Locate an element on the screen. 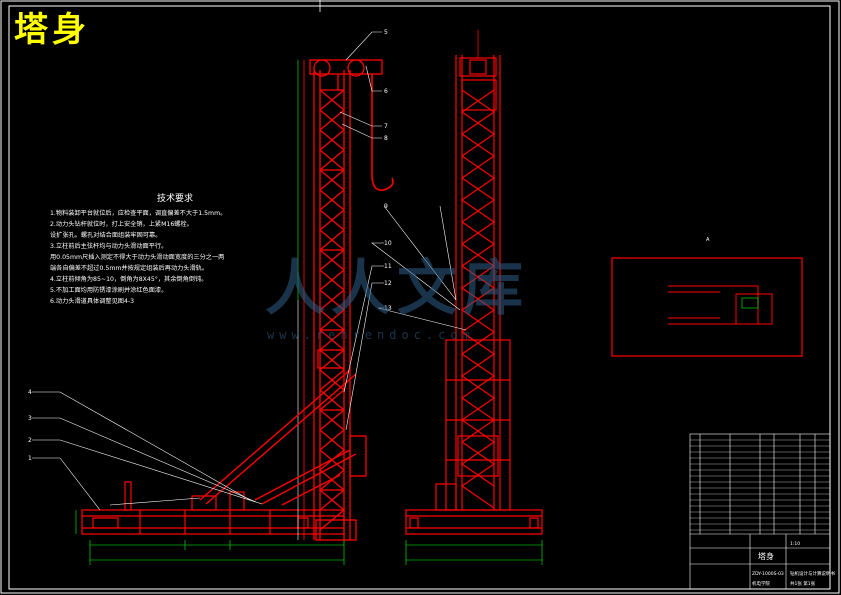  title-block-school: 机电学院 is located at coordinates (761, 583).